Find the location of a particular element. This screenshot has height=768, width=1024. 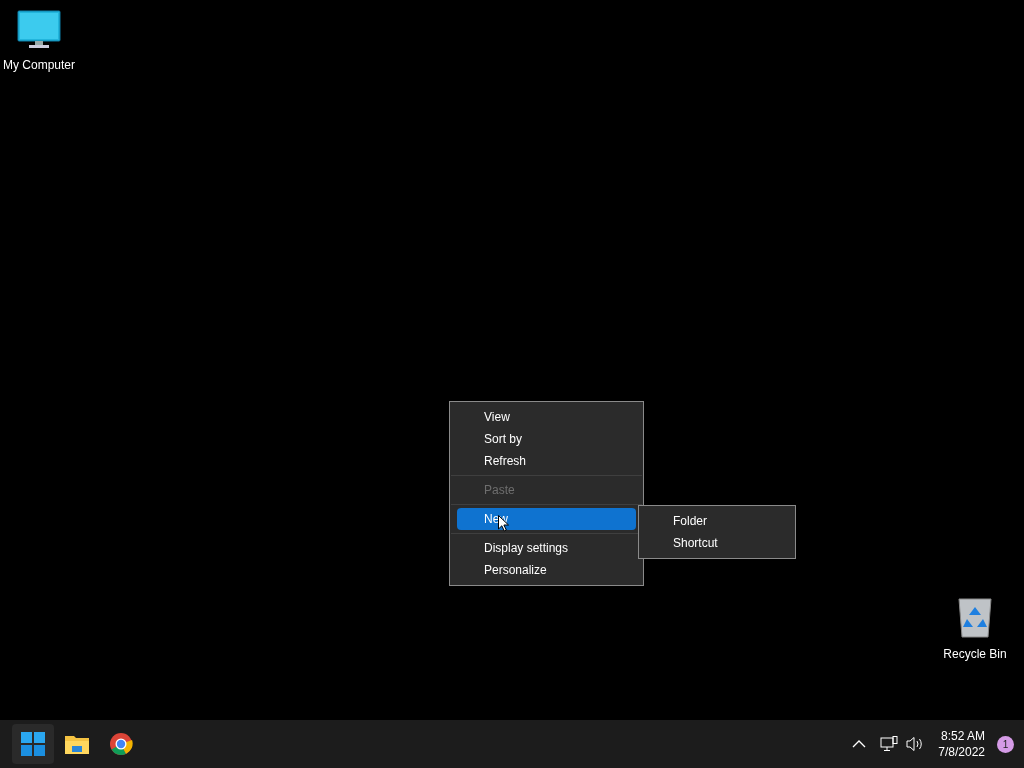

chevron-up-icon is located at coordinates (859, 744).